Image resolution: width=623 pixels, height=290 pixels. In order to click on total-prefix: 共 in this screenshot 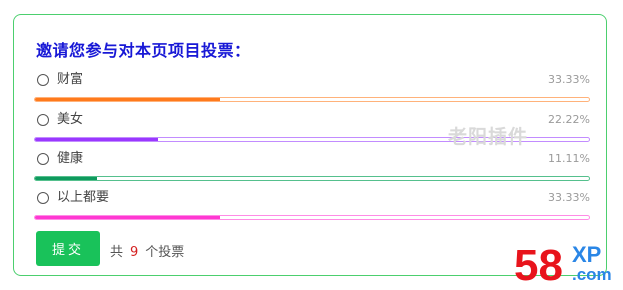, I will do `click(117, 252)`.